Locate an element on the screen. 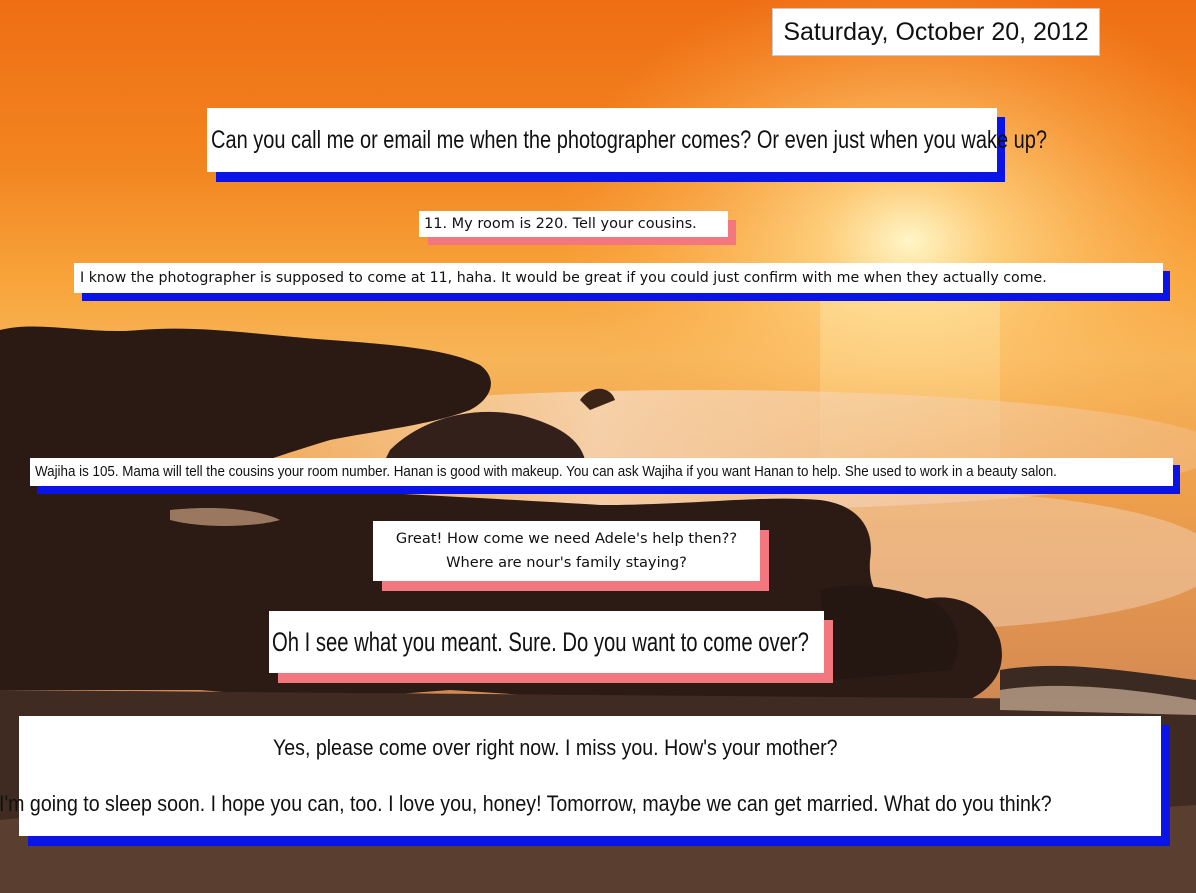  bubble-box: 11. My room is 220. Tell your cousins. is located at coordinates (573, 224).